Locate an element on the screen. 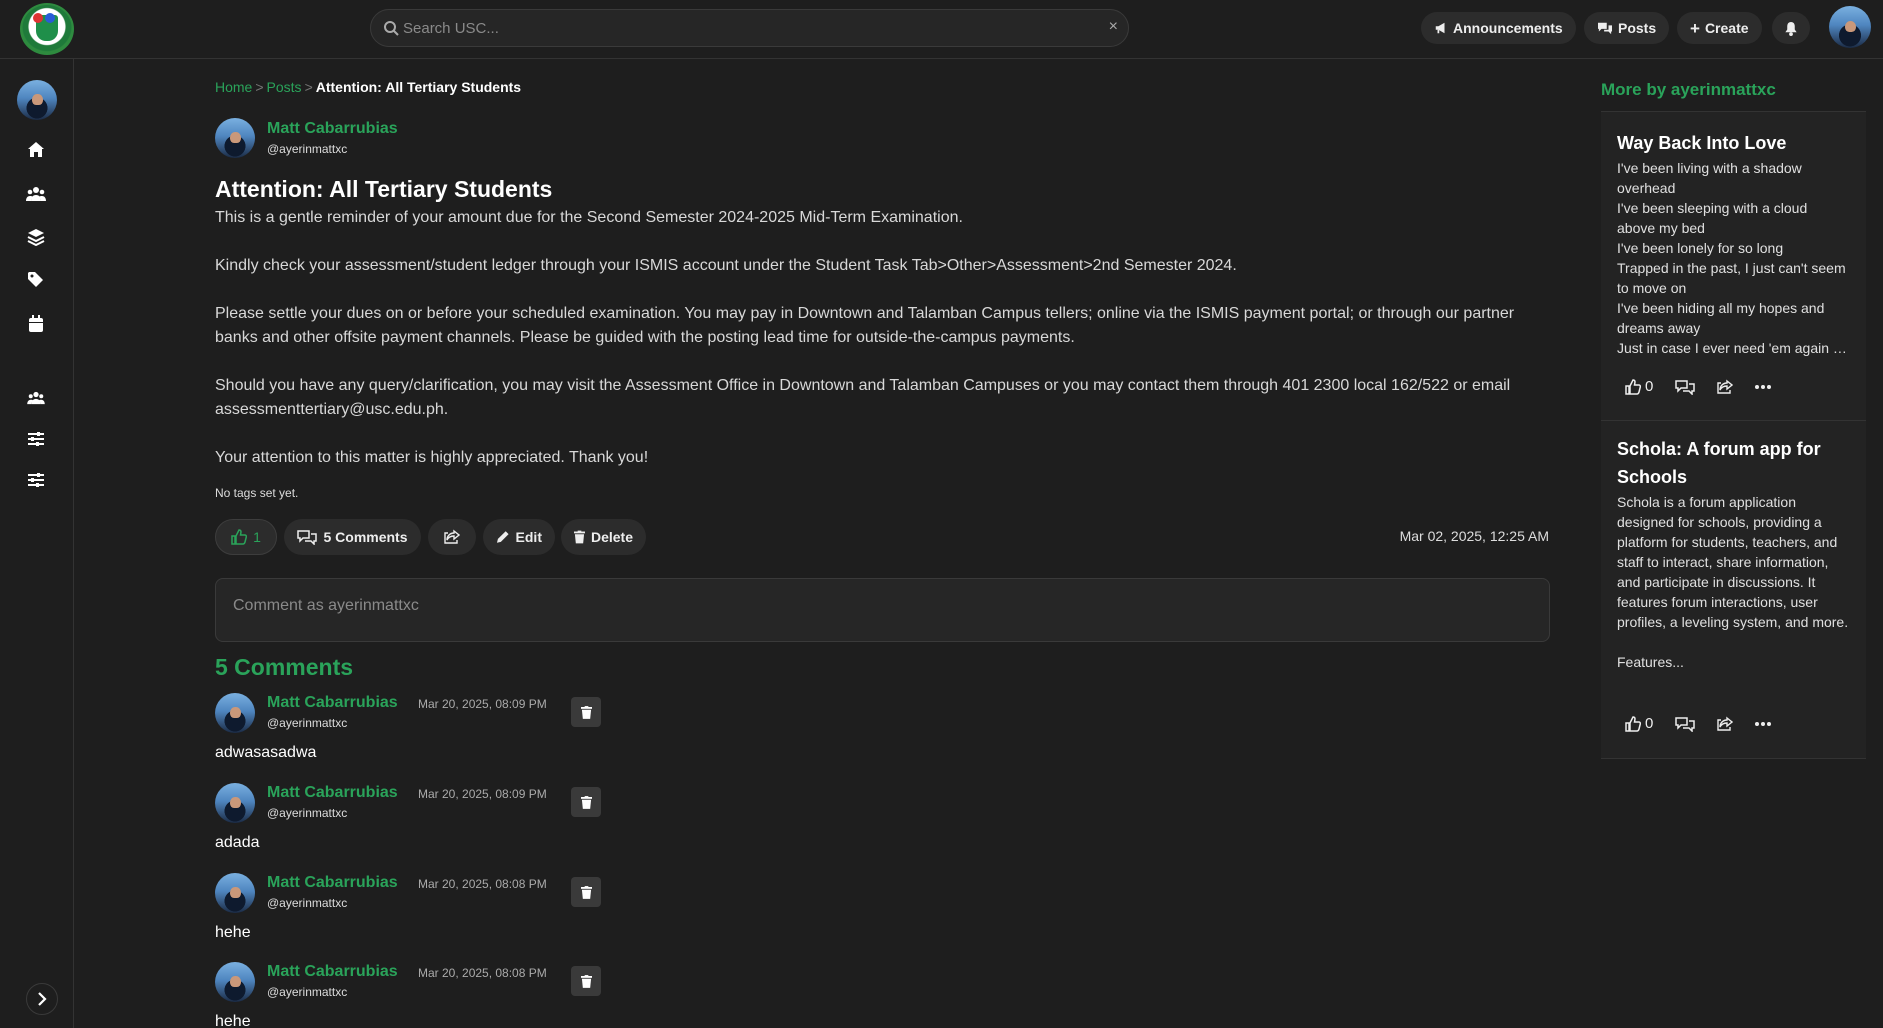 The width and height of the screenshot is (1883, 1028). usc-logo is located at coordinates (47, 29).